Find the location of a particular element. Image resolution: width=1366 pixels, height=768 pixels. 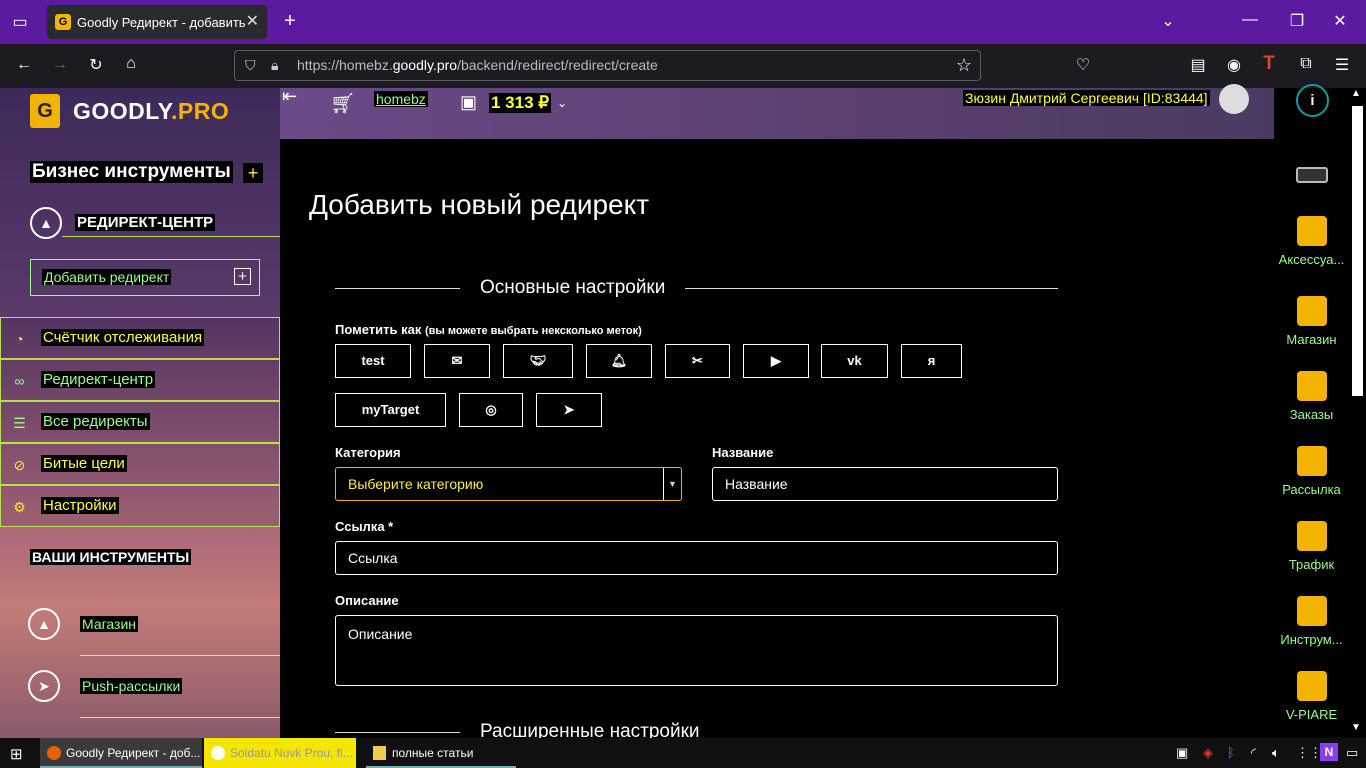

tag-handshake-icon: 🤝︎ is located at coordinates (538, 361).